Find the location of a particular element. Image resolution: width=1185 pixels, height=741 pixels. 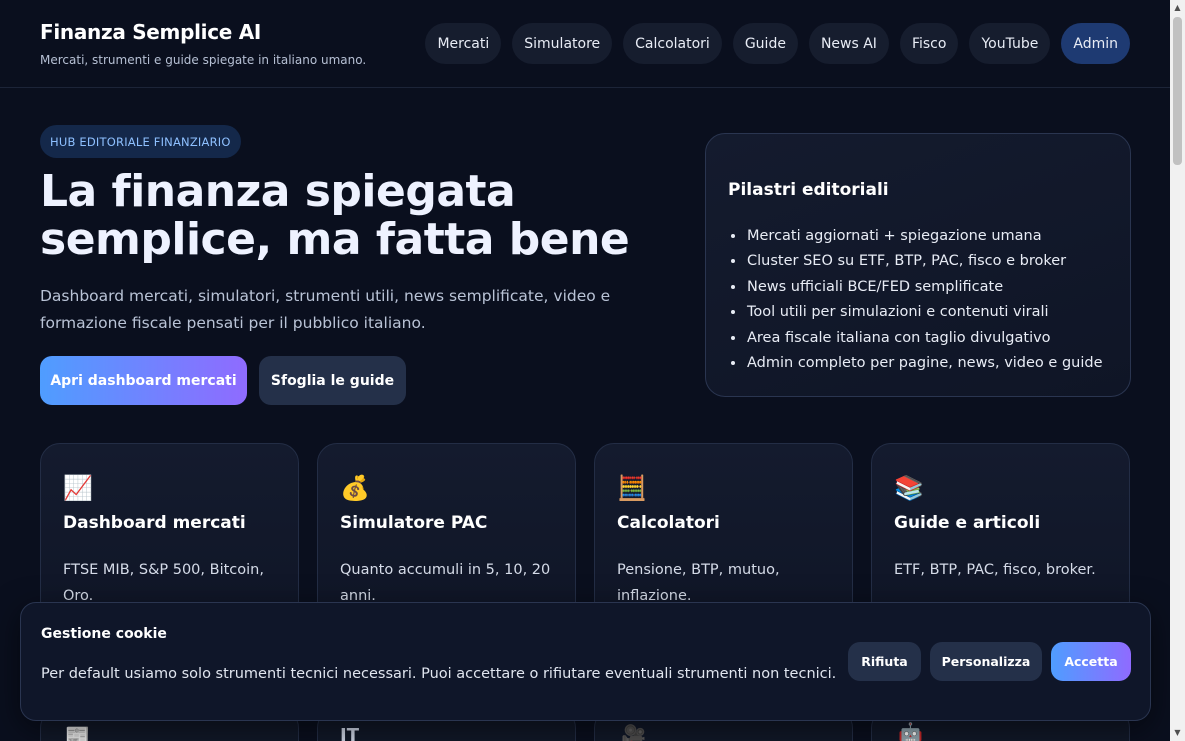

open-markets-dashboard-button: Apri dashboard mercati is located at coordinates (143, 380).